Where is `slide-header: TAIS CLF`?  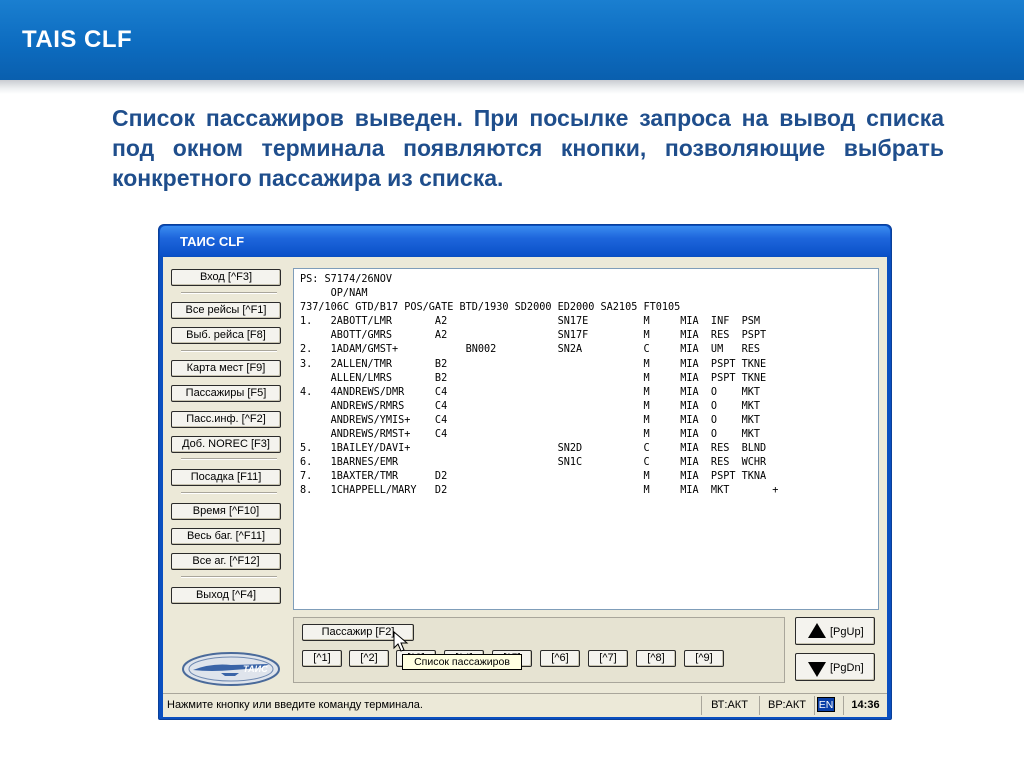 slide-header: TAIS CLF is located at coordinates (512, 40).